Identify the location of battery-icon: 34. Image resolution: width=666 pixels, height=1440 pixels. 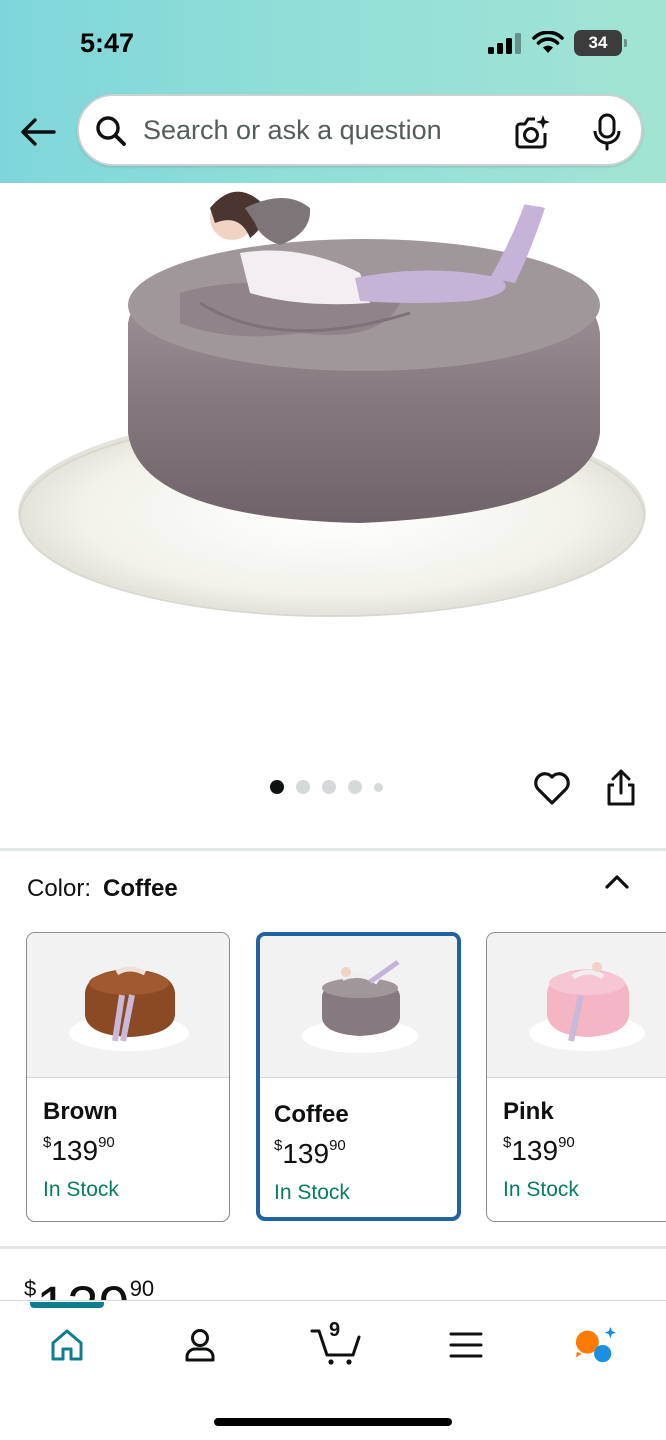
(600, 43).